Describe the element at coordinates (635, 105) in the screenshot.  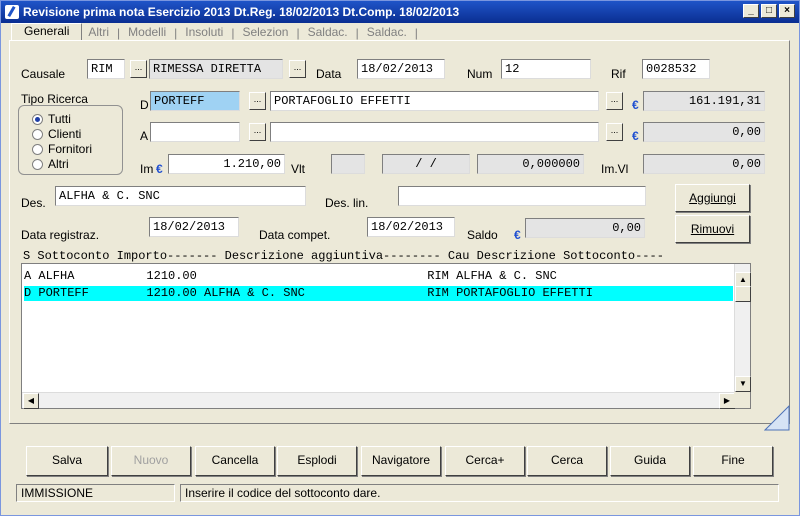
I see `dare-euro-icon: €` at that location.